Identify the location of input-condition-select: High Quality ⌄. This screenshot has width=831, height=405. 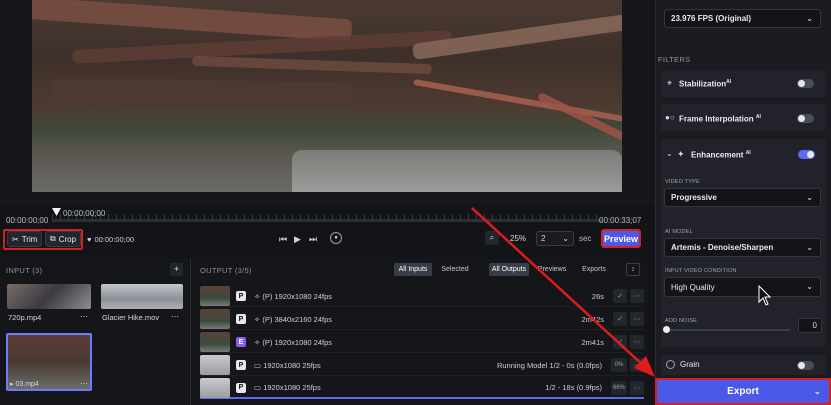
(742, 287).